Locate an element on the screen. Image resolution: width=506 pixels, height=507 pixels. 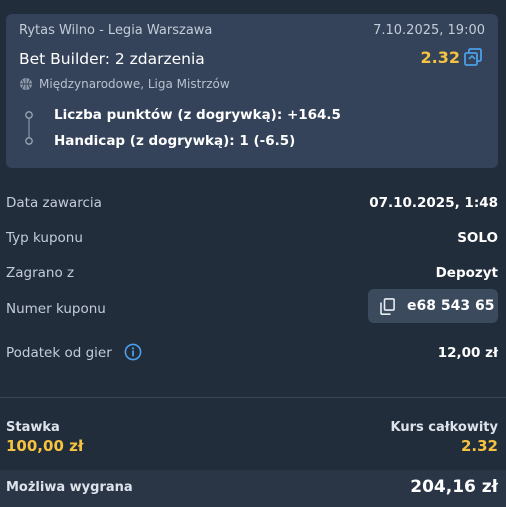
timeline-dots is located at coordinates (29, 128).